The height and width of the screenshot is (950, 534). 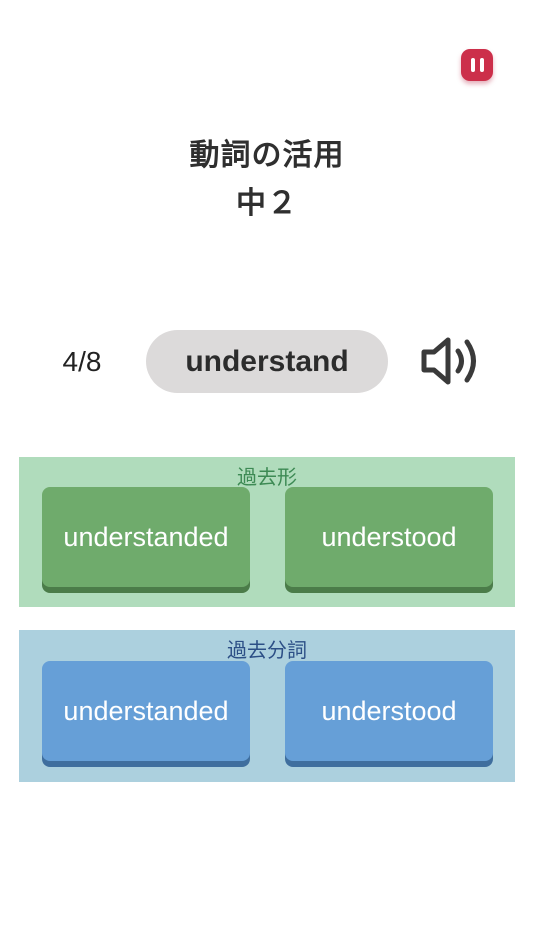 What do you see at coordinates (82, 361) in the screenshot?
I see `question-progress: 4/8` at bounding box center [82, 361].